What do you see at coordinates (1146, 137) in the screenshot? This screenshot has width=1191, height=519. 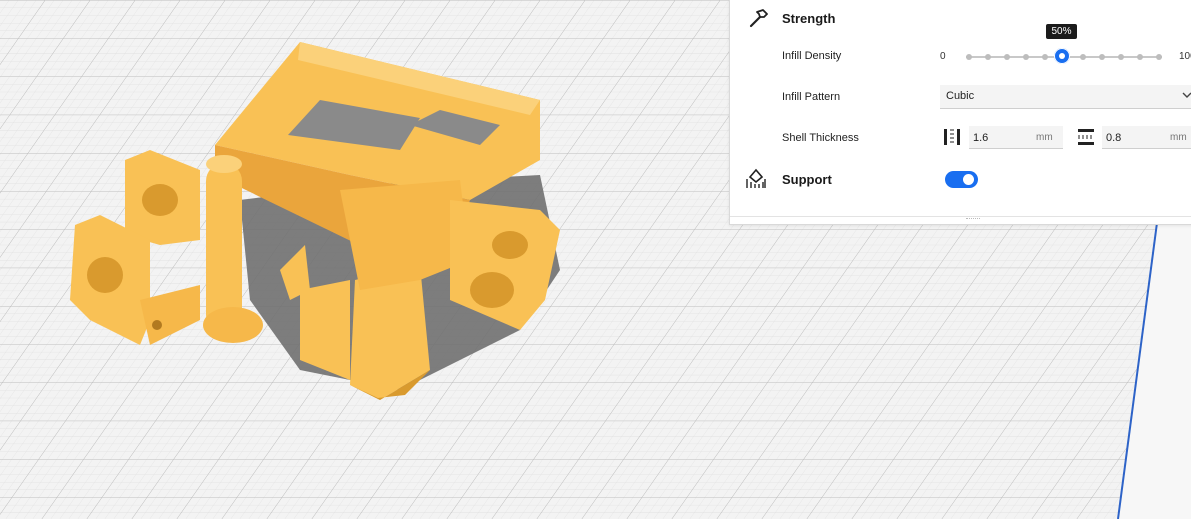 I see `top-bottom-thickness-input: 0.8 mm` at bounding box center [1146, 137].